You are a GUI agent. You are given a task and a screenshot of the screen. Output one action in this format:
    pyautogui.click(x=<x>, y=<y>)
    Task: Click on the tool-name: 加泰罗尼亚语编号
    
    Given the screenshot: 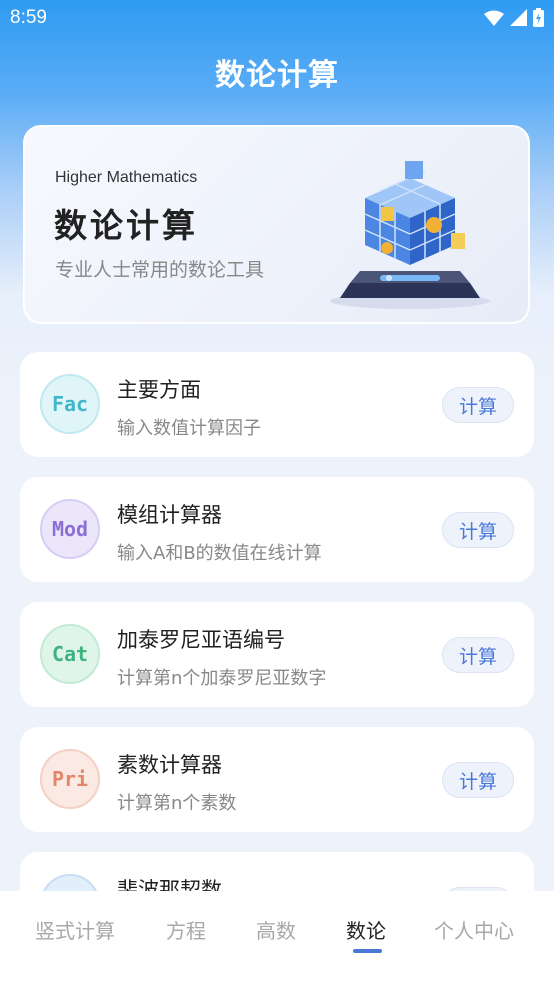 What is the action you would take?
    pyautogui.click(x=201, y=640)
    